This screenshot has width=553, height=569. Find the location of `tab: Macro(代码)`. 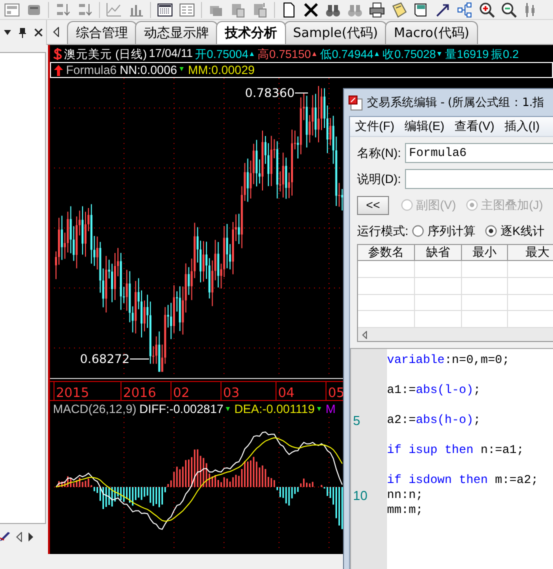

tab: Macro(代码) is located at coordinates (431, 32).